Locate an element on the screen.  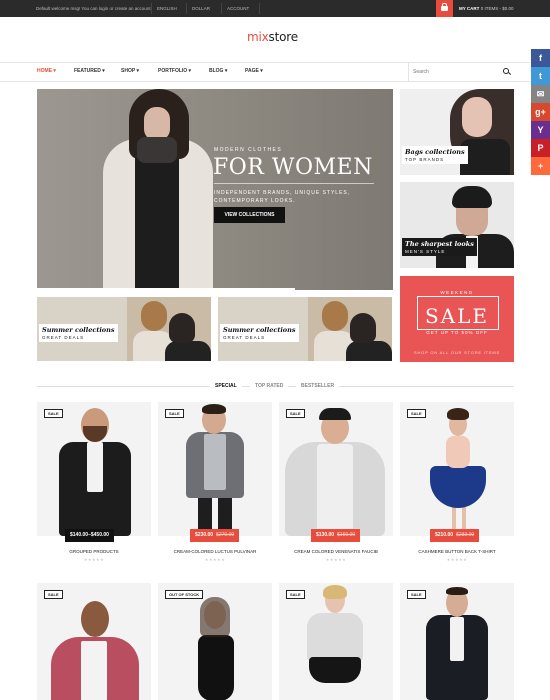
hero-eyebrow: MODERN CLOTHES is located at coordinates (248, 150).